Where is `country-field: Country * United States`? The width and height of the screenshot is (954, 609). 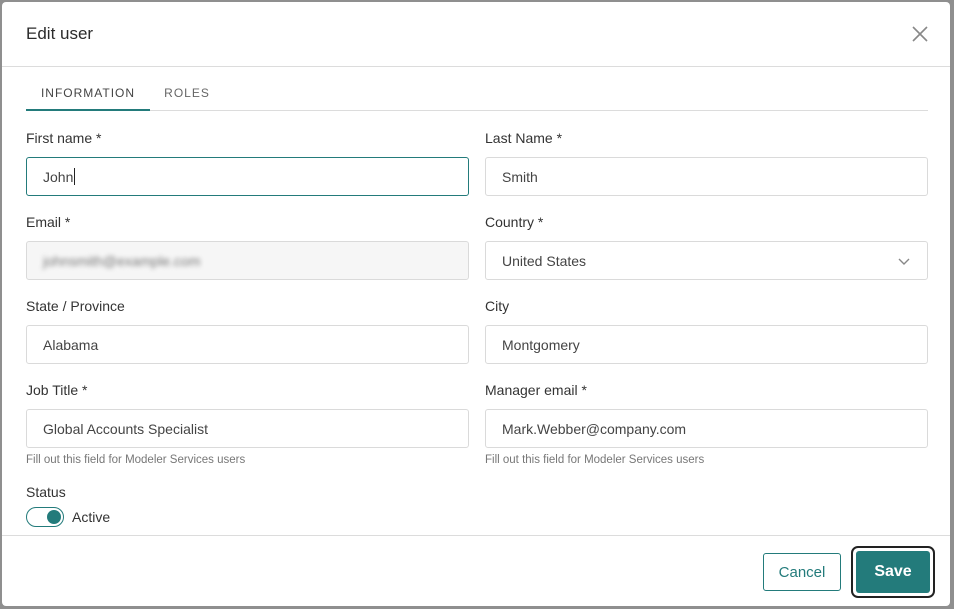
country-field: Country * United States is located at coordinates (706, 247).